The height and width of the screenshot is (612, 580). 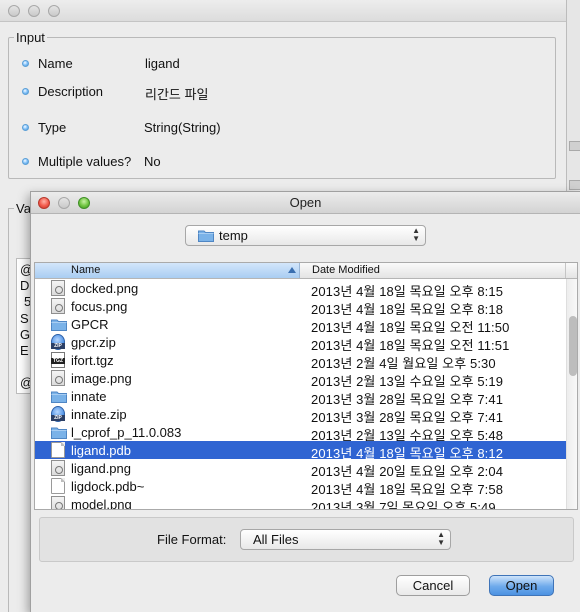 I want to click on file-row: ligdock.pdb~ 2013년 4월 18일 목요일 오후 7:58, so click(x=300, y=487).